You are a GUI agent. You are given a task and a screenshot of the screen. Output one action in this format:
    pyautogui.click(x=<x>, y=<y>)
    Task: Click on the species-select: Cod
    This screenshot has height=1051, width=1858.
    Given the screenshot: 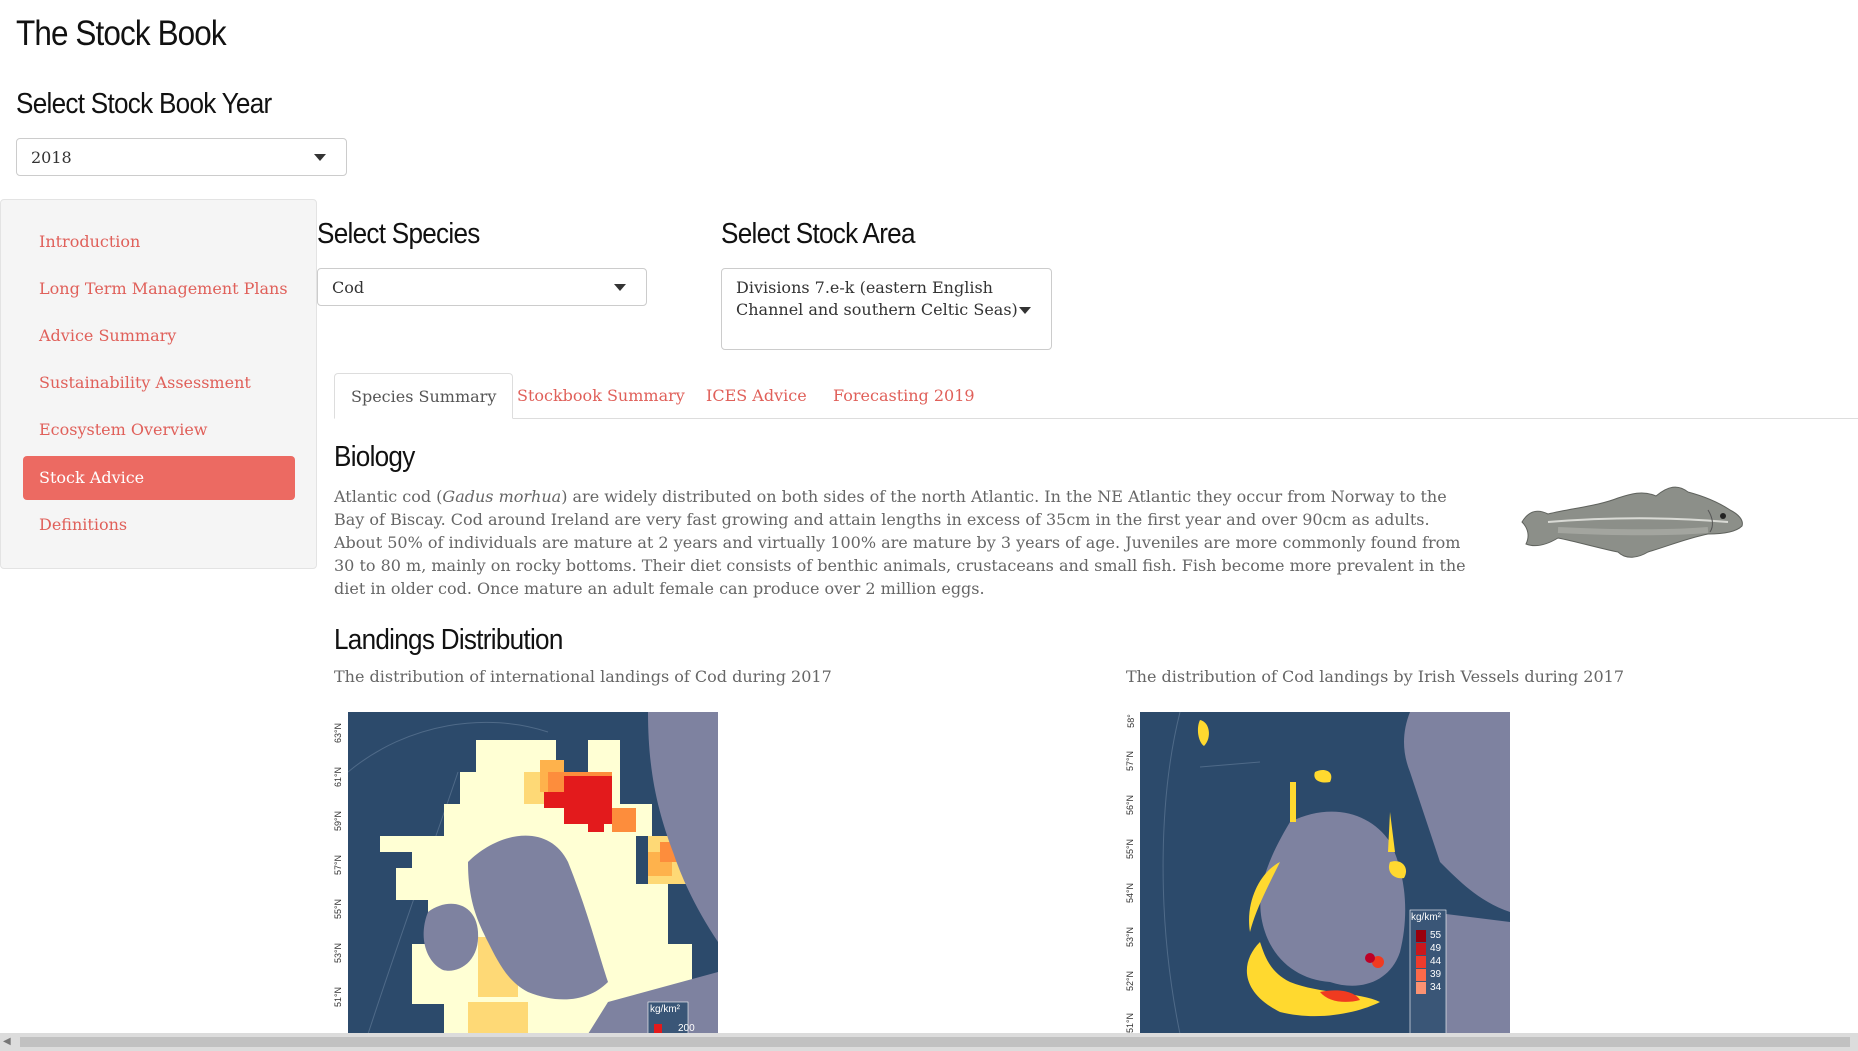 What is the action you would take?
    pyautogui.click(x=482, y=287)
    